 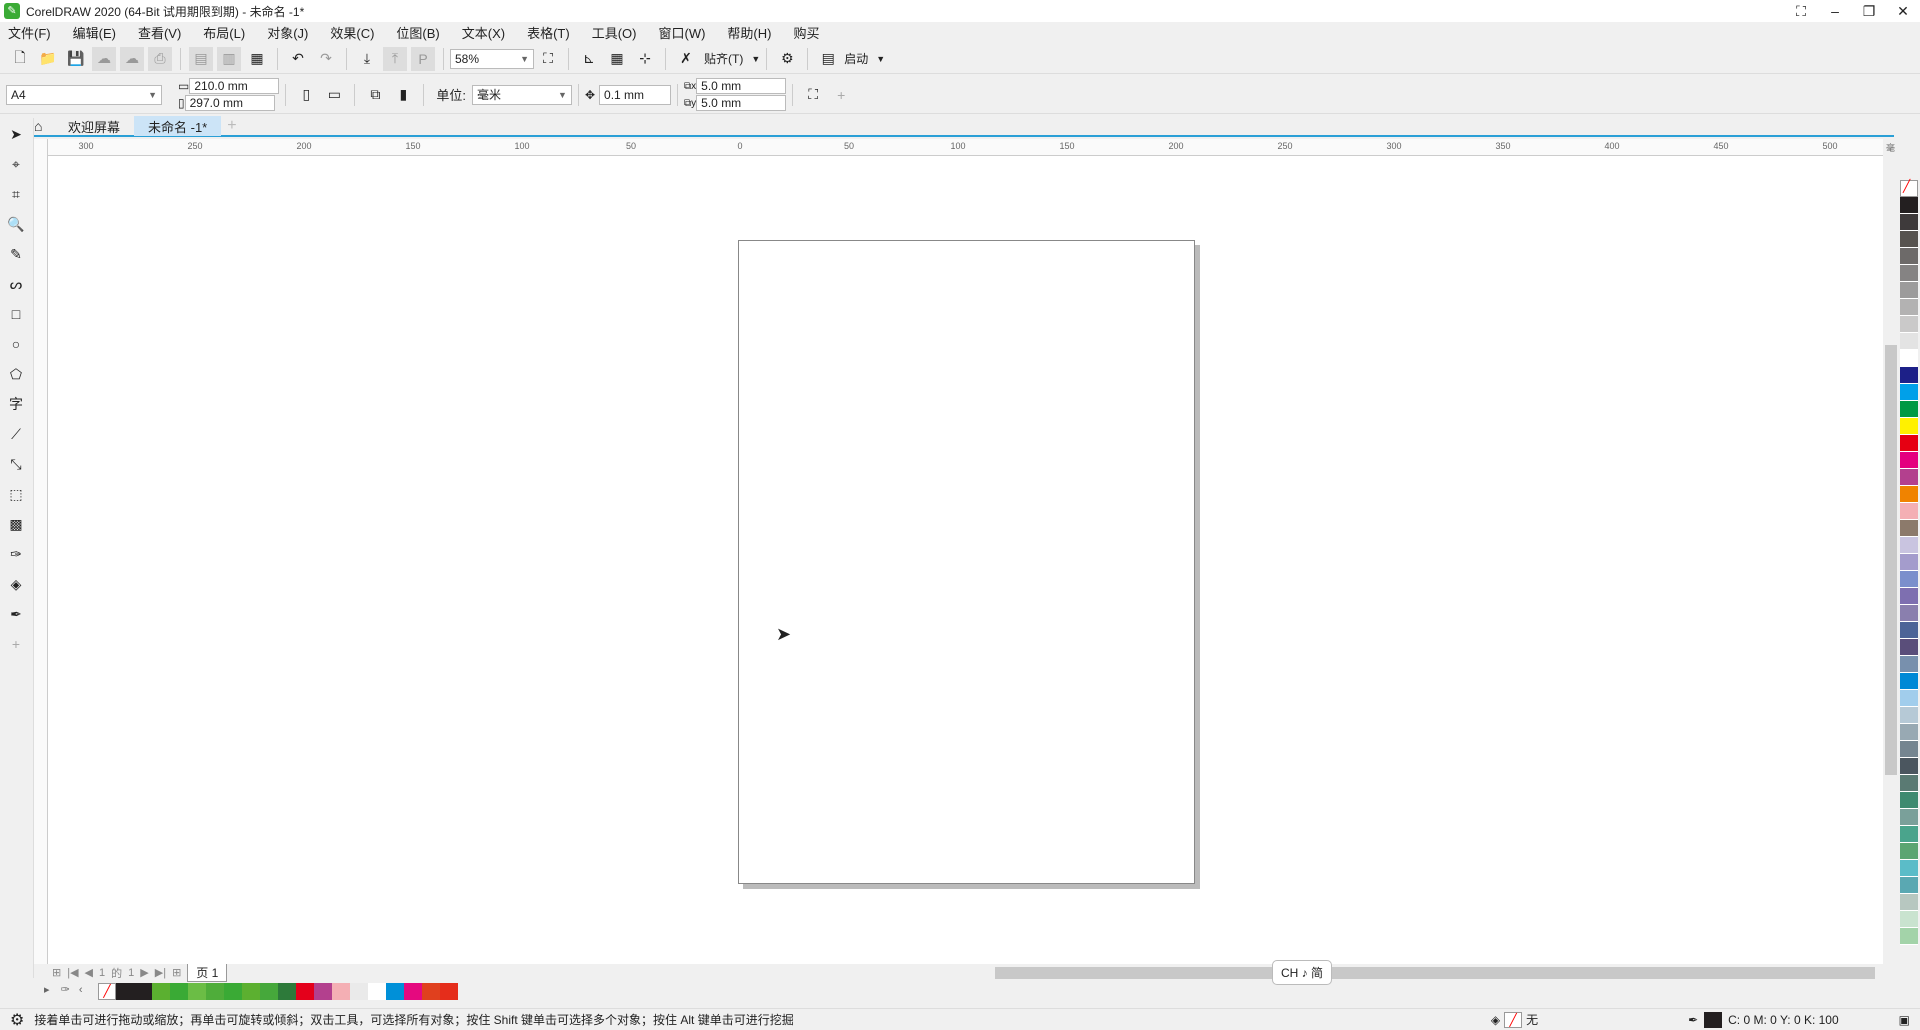 What do you see at coordinates (229, 103) in the screenshot?
I see `page-height-input: 297.0 mm` at bounding box center [229, 103].